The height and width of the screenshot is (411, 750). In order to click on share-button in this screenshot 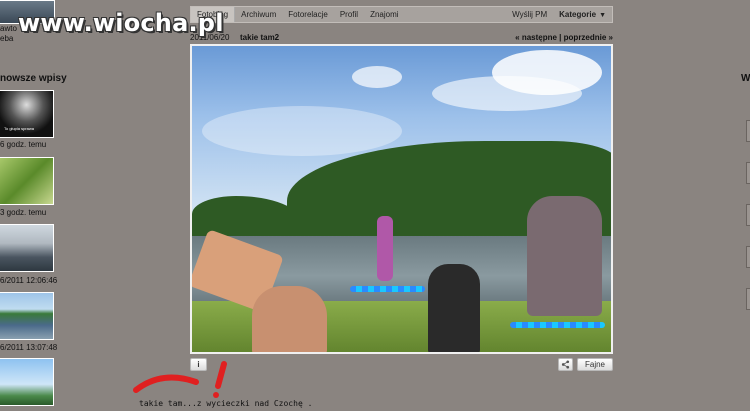, I will do `click(565, 364)`.